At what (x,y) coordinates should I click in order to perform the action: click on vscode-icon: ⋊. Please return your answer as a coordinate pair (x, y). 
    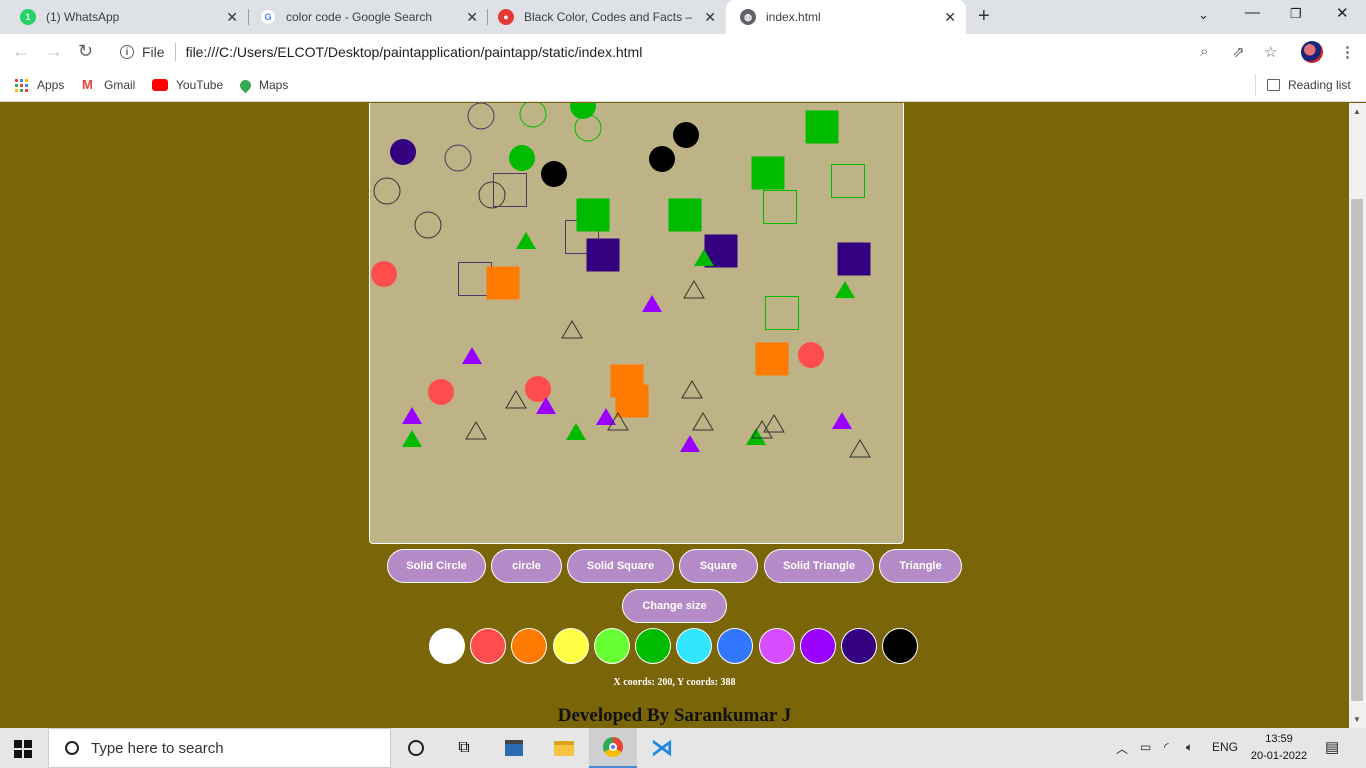
    Looking at the image, I should click on (662, 748).